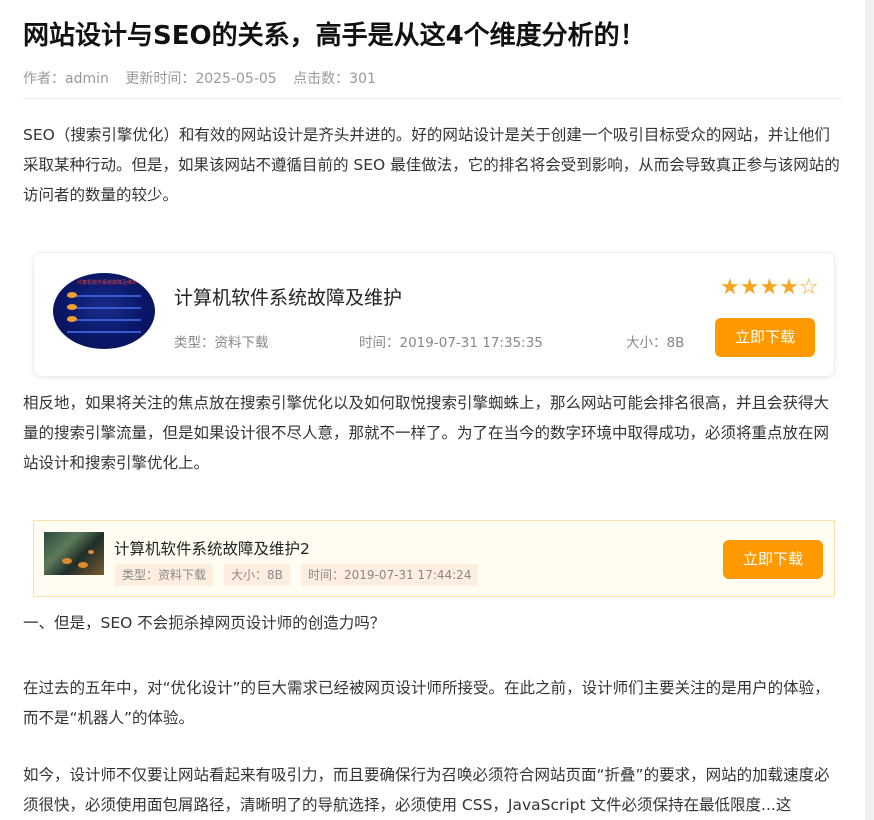  Describe the element at coordinates (201, 79) in the screenshot. I see `updated-label: 更新时间：2025-05-05` at that location.